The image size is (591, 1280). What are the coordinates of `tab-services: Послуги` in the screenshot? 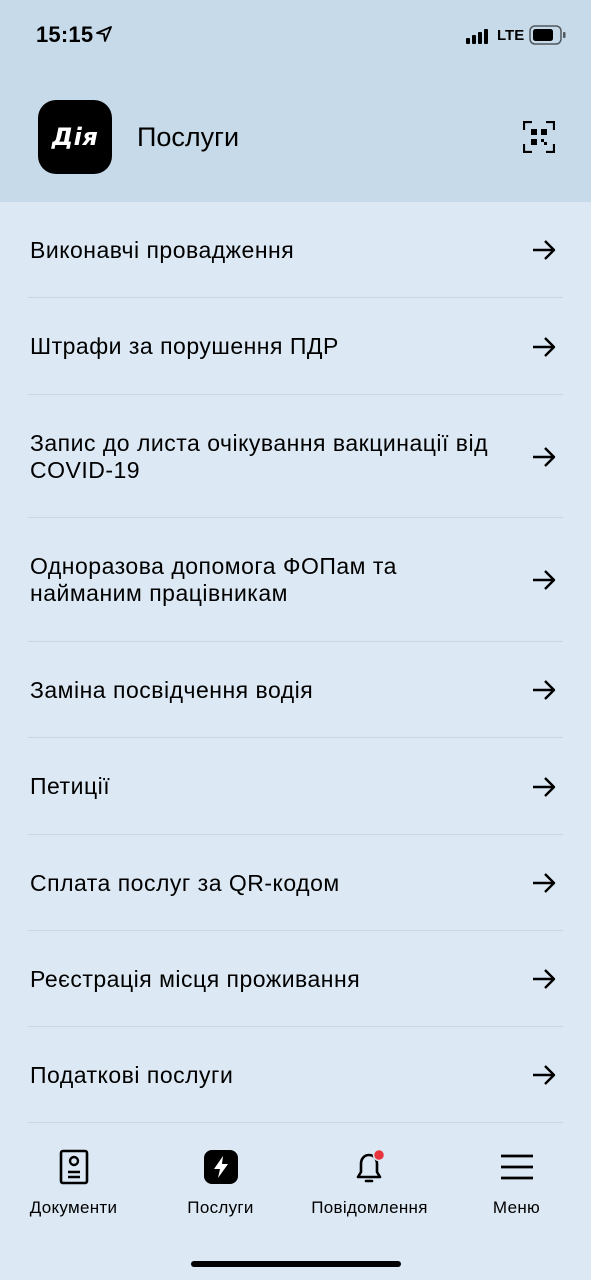 It's located at (220, 1183).